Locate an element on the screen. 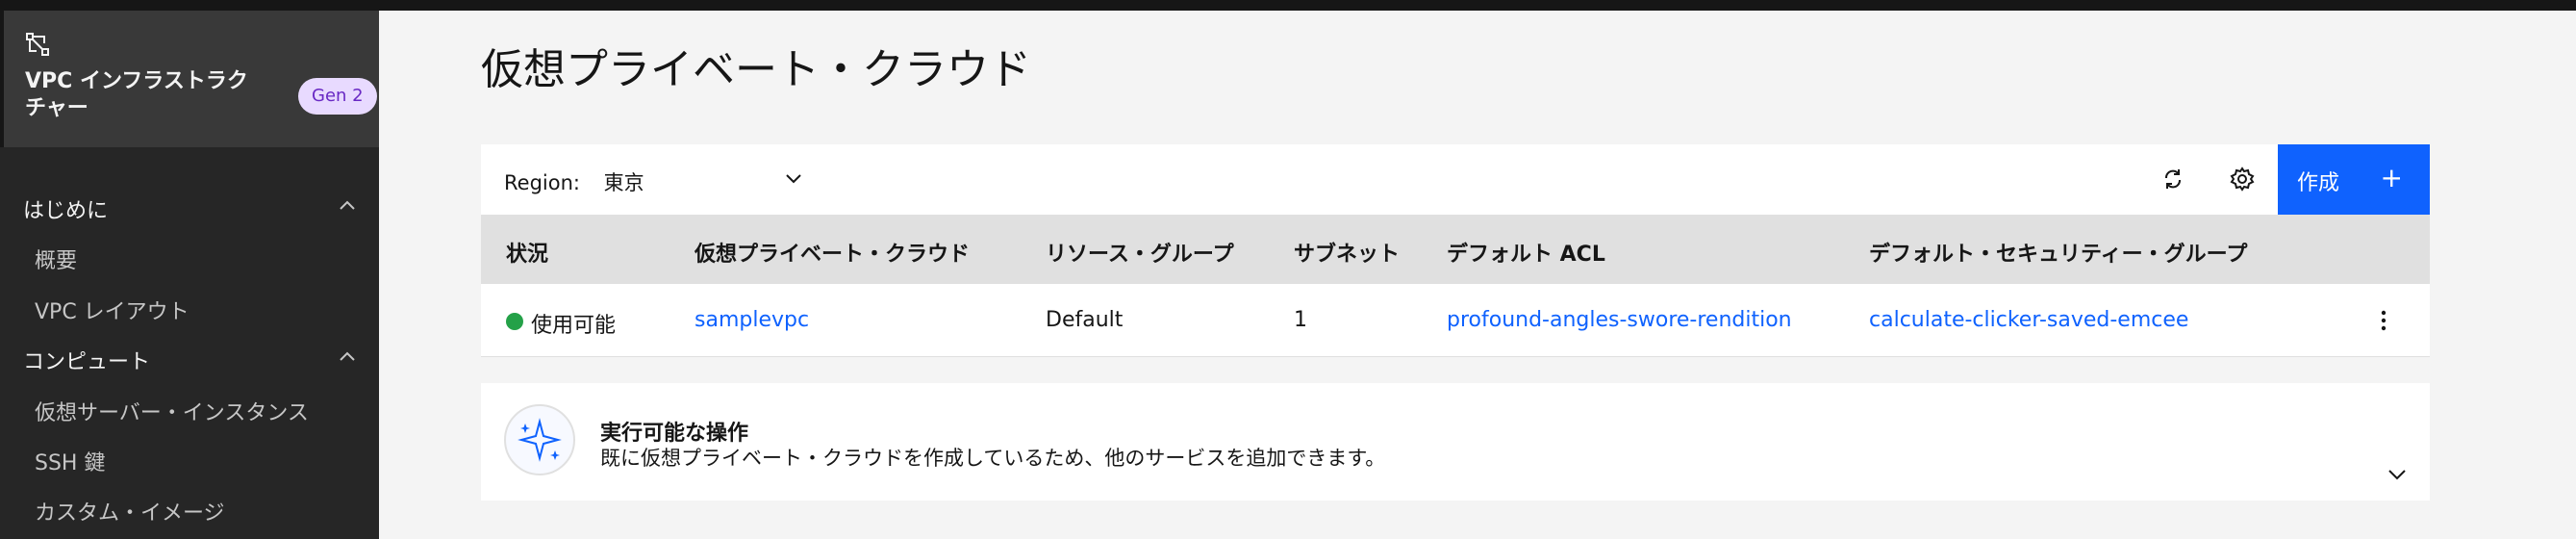 Image resolution: width=2576 pixels, height=539 pixels. column-header-default-acl: デフォルト ACL is located at coordinates (1526, 252).